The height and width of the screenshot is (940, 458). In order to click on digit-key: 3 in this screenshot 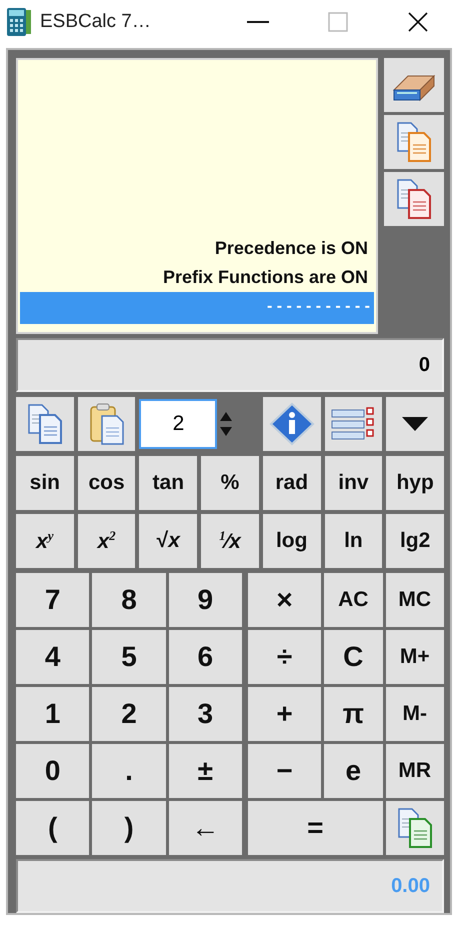, I will do `click(205, 714)`.